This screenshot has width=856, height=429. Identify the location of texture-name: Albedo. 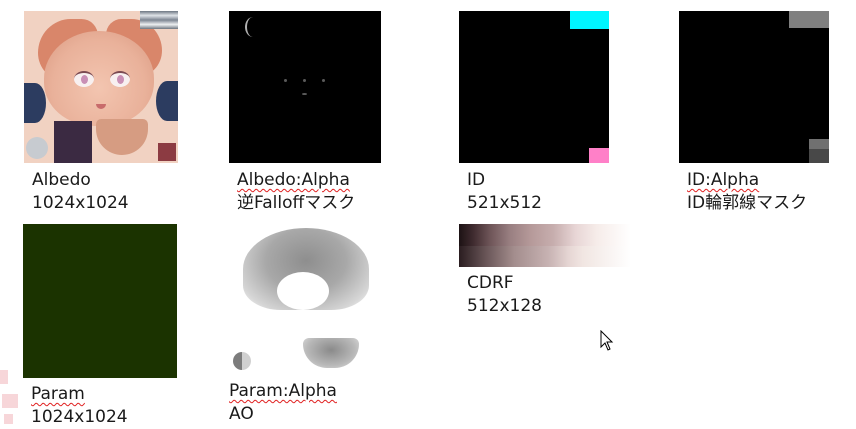
(61, 180).